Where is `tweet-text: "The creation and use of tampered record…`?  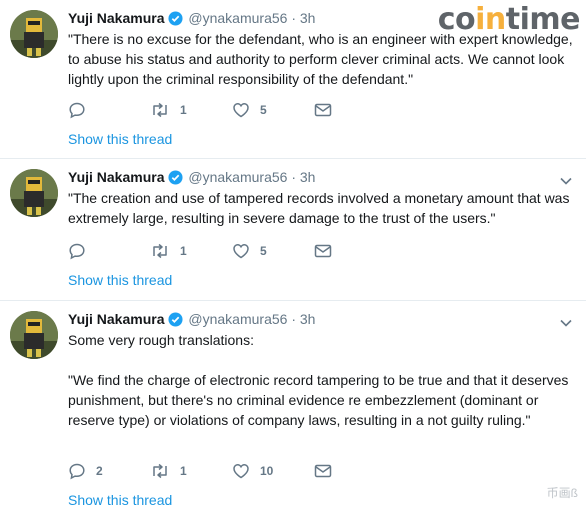 tweet-text: "The creation and use of tampered record… is located at coordinates (319, 208).